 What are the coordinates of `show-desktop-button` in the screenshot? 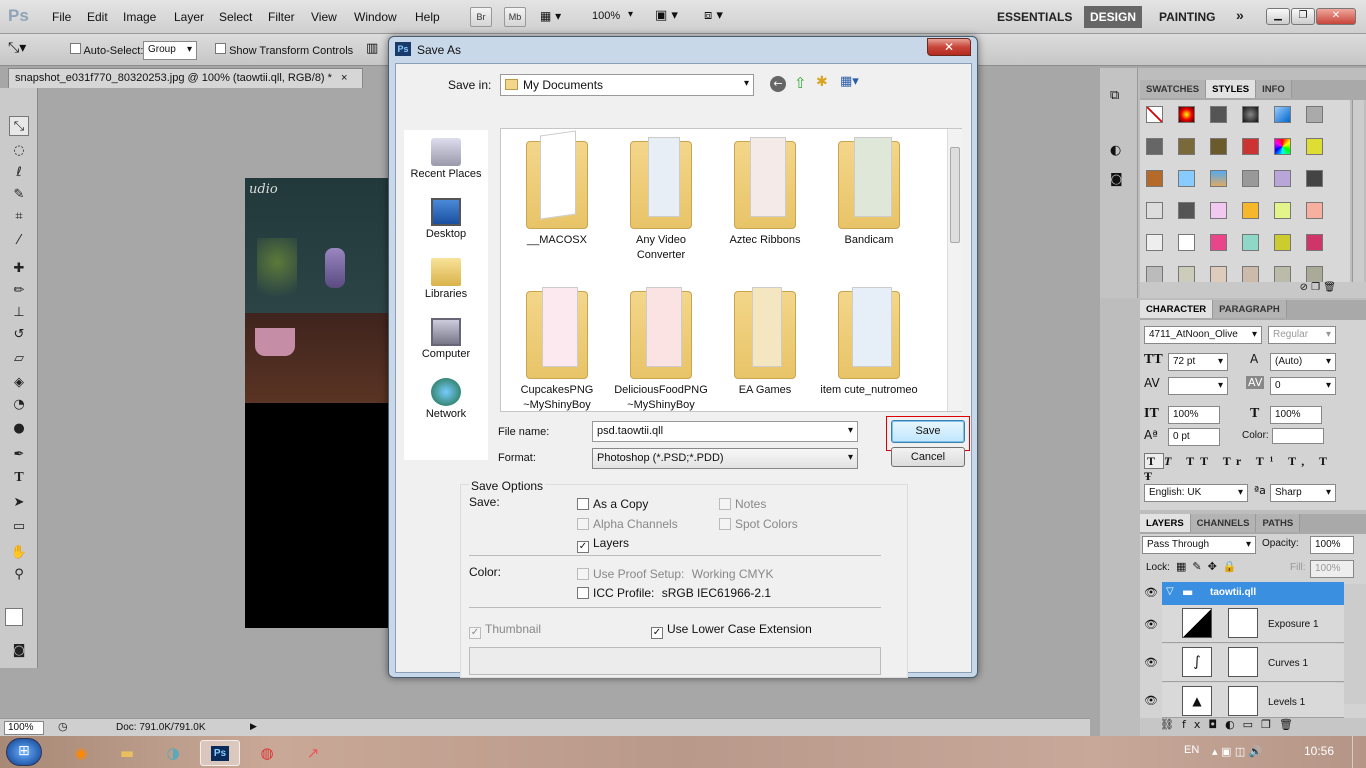 It's located at (1359, 752).